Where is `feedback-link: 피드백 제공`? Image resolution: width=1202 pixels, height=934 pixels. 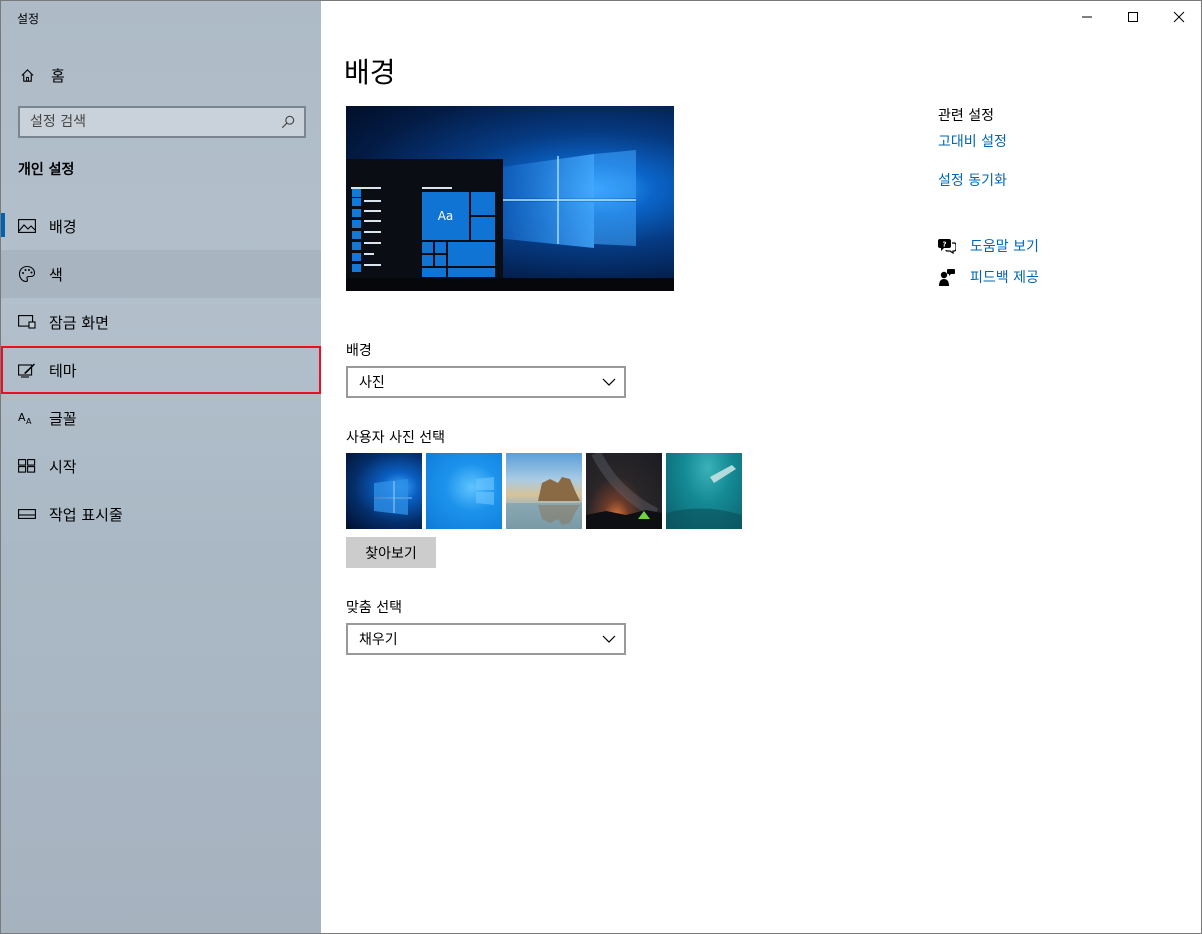 feedback-link: 피드백 제공 is located at coordinates (1004, 277).